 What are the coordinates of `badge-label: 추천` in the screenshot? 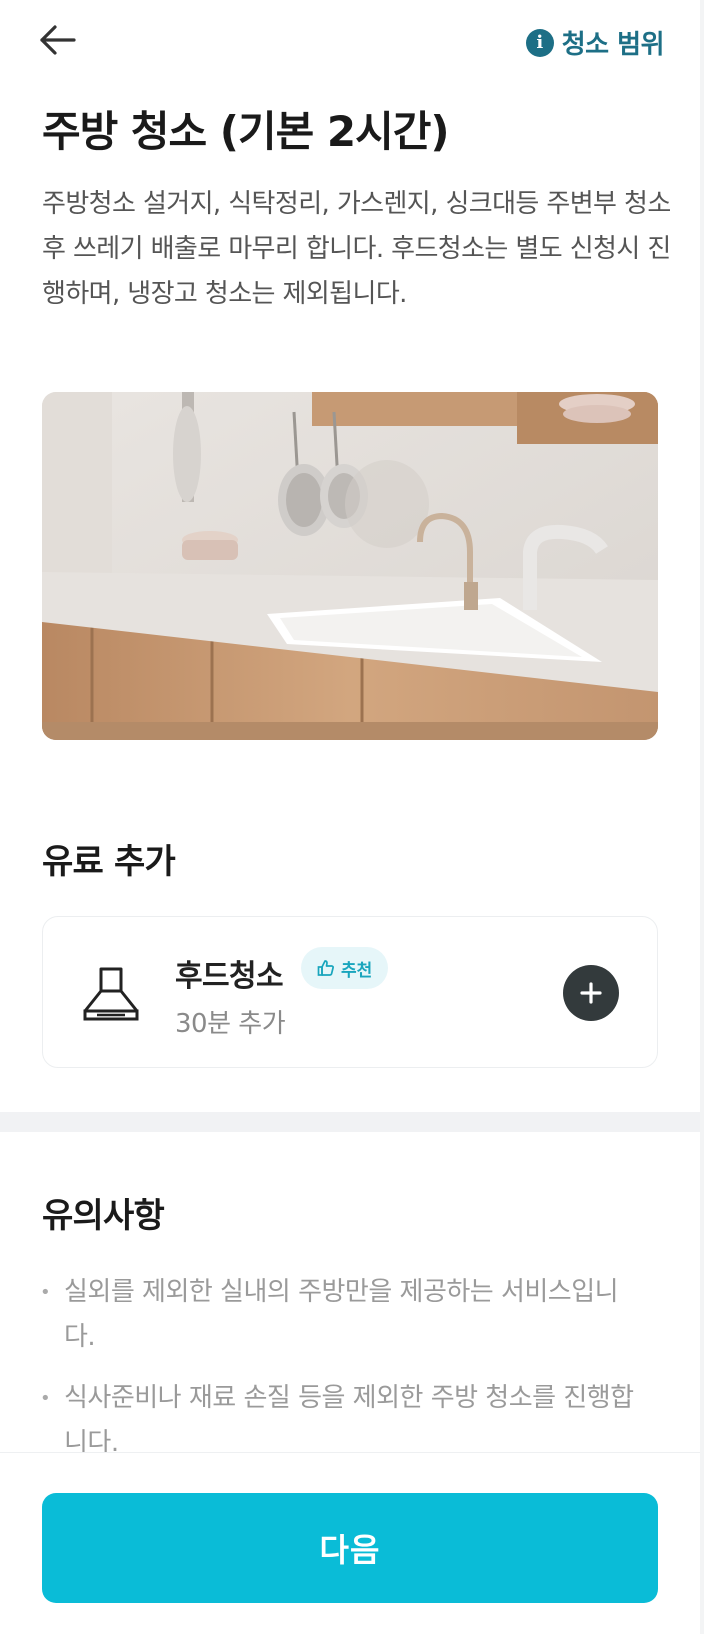 It's located at (357, 970).